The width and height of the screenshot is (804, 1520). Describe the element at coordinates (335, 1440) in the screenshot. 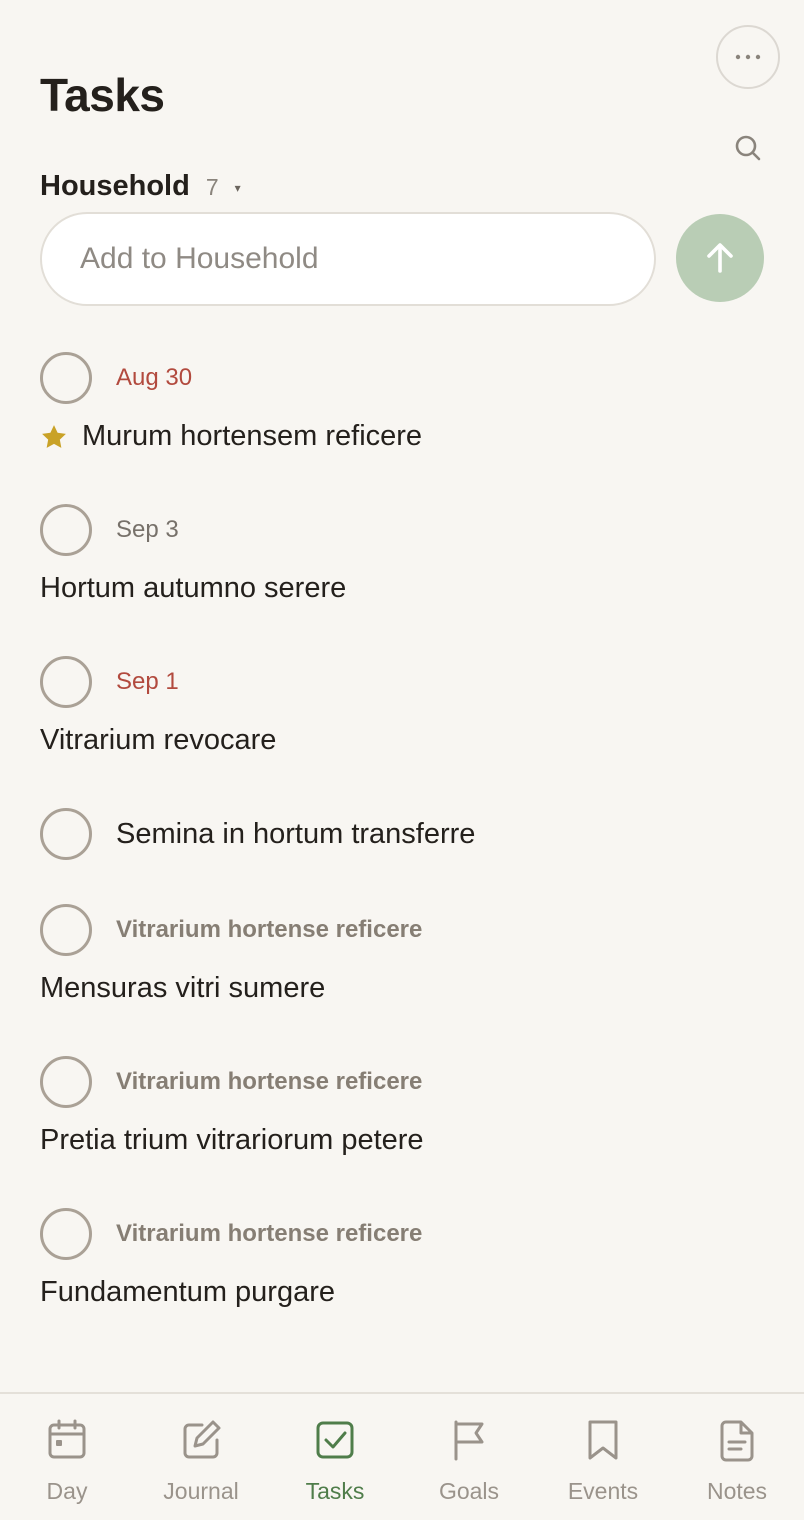

I see `checkbox-icon` at that location.